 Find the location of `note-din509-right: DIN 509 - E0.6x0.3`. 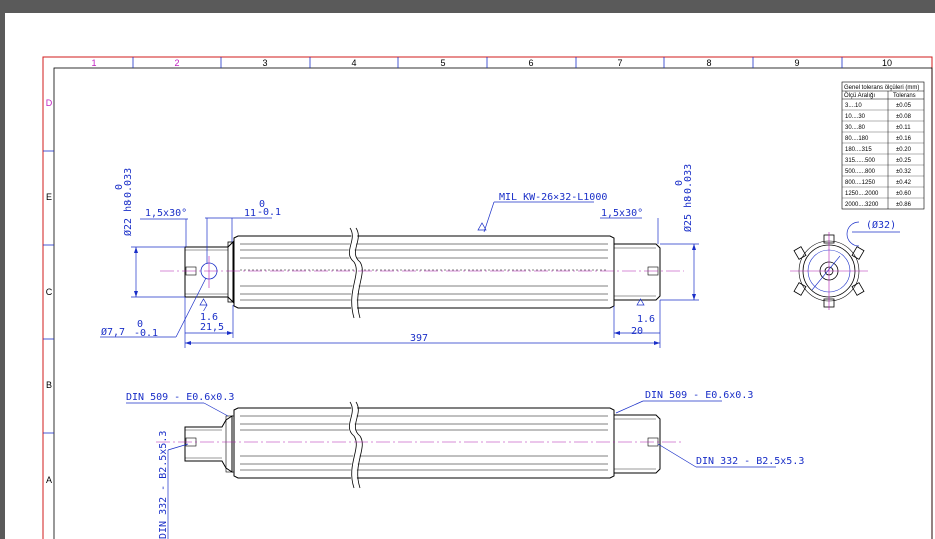

note-din509-right: DIN 509 - E0.6x0.3 is located at coordinates (699, 395).